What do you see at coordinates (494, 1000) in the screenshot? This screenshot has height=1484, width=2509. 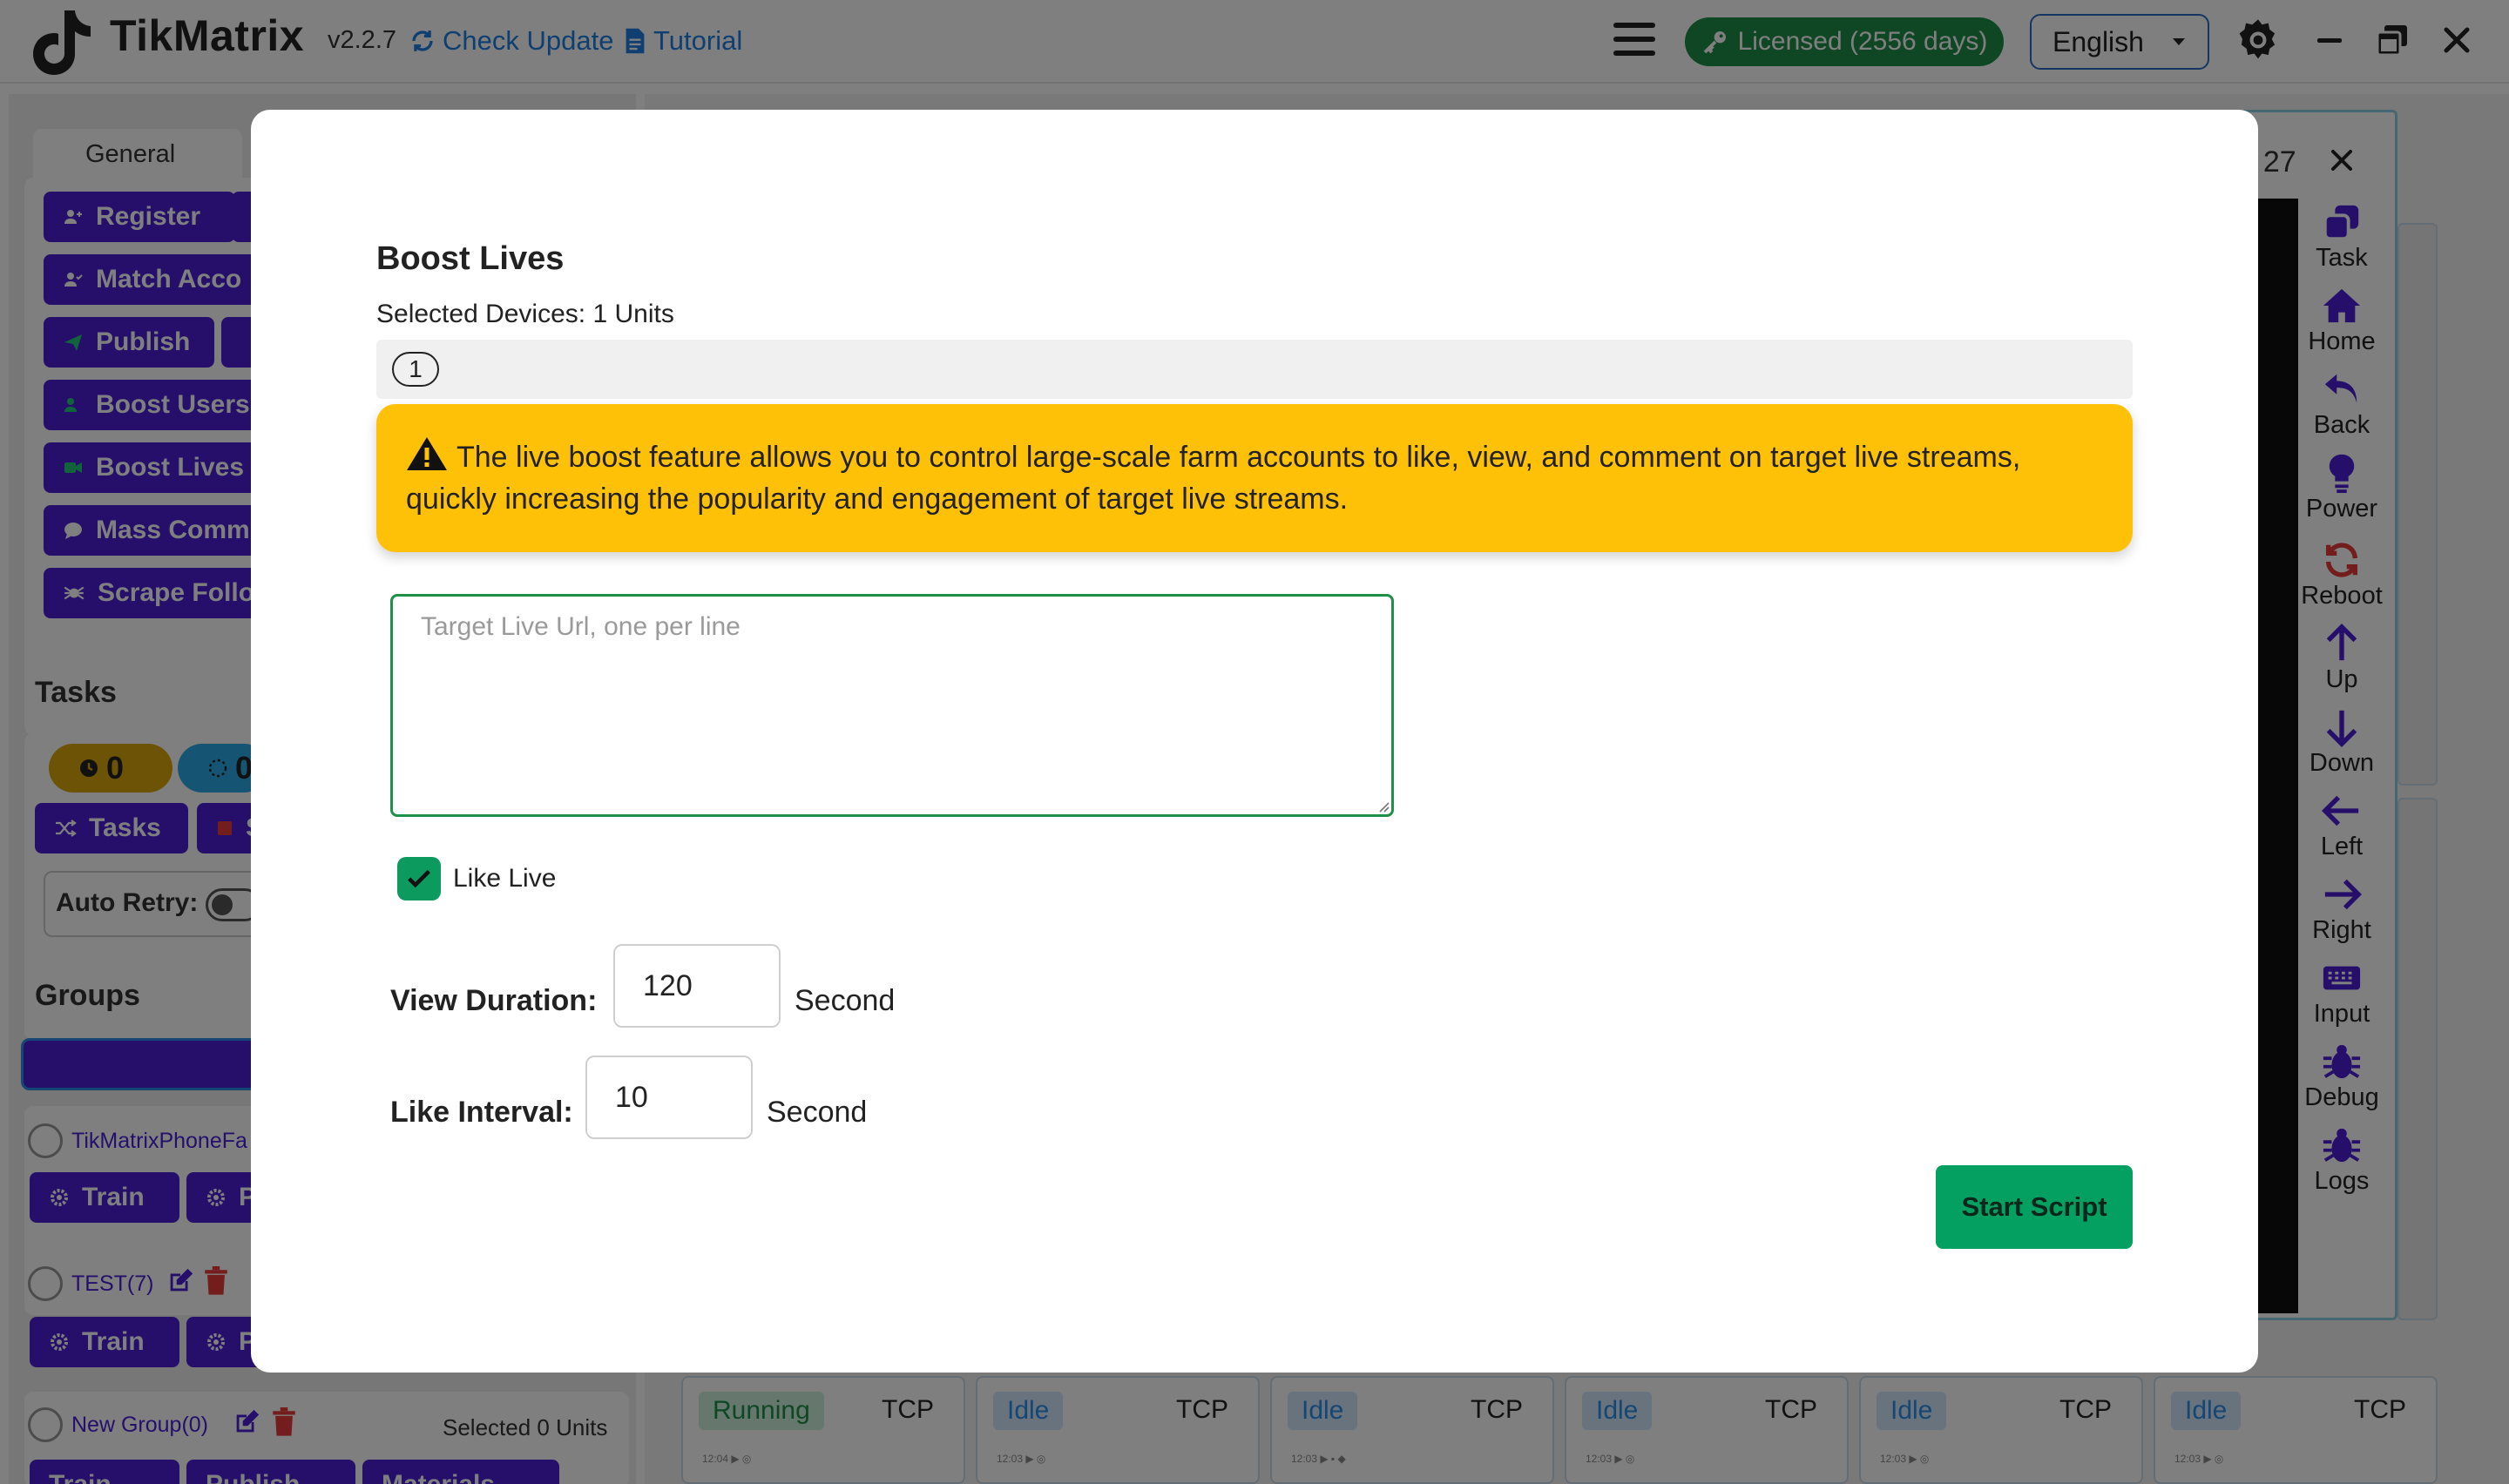 I see `view-duration-label: View Duration:` at bounding box center [494, 1000].